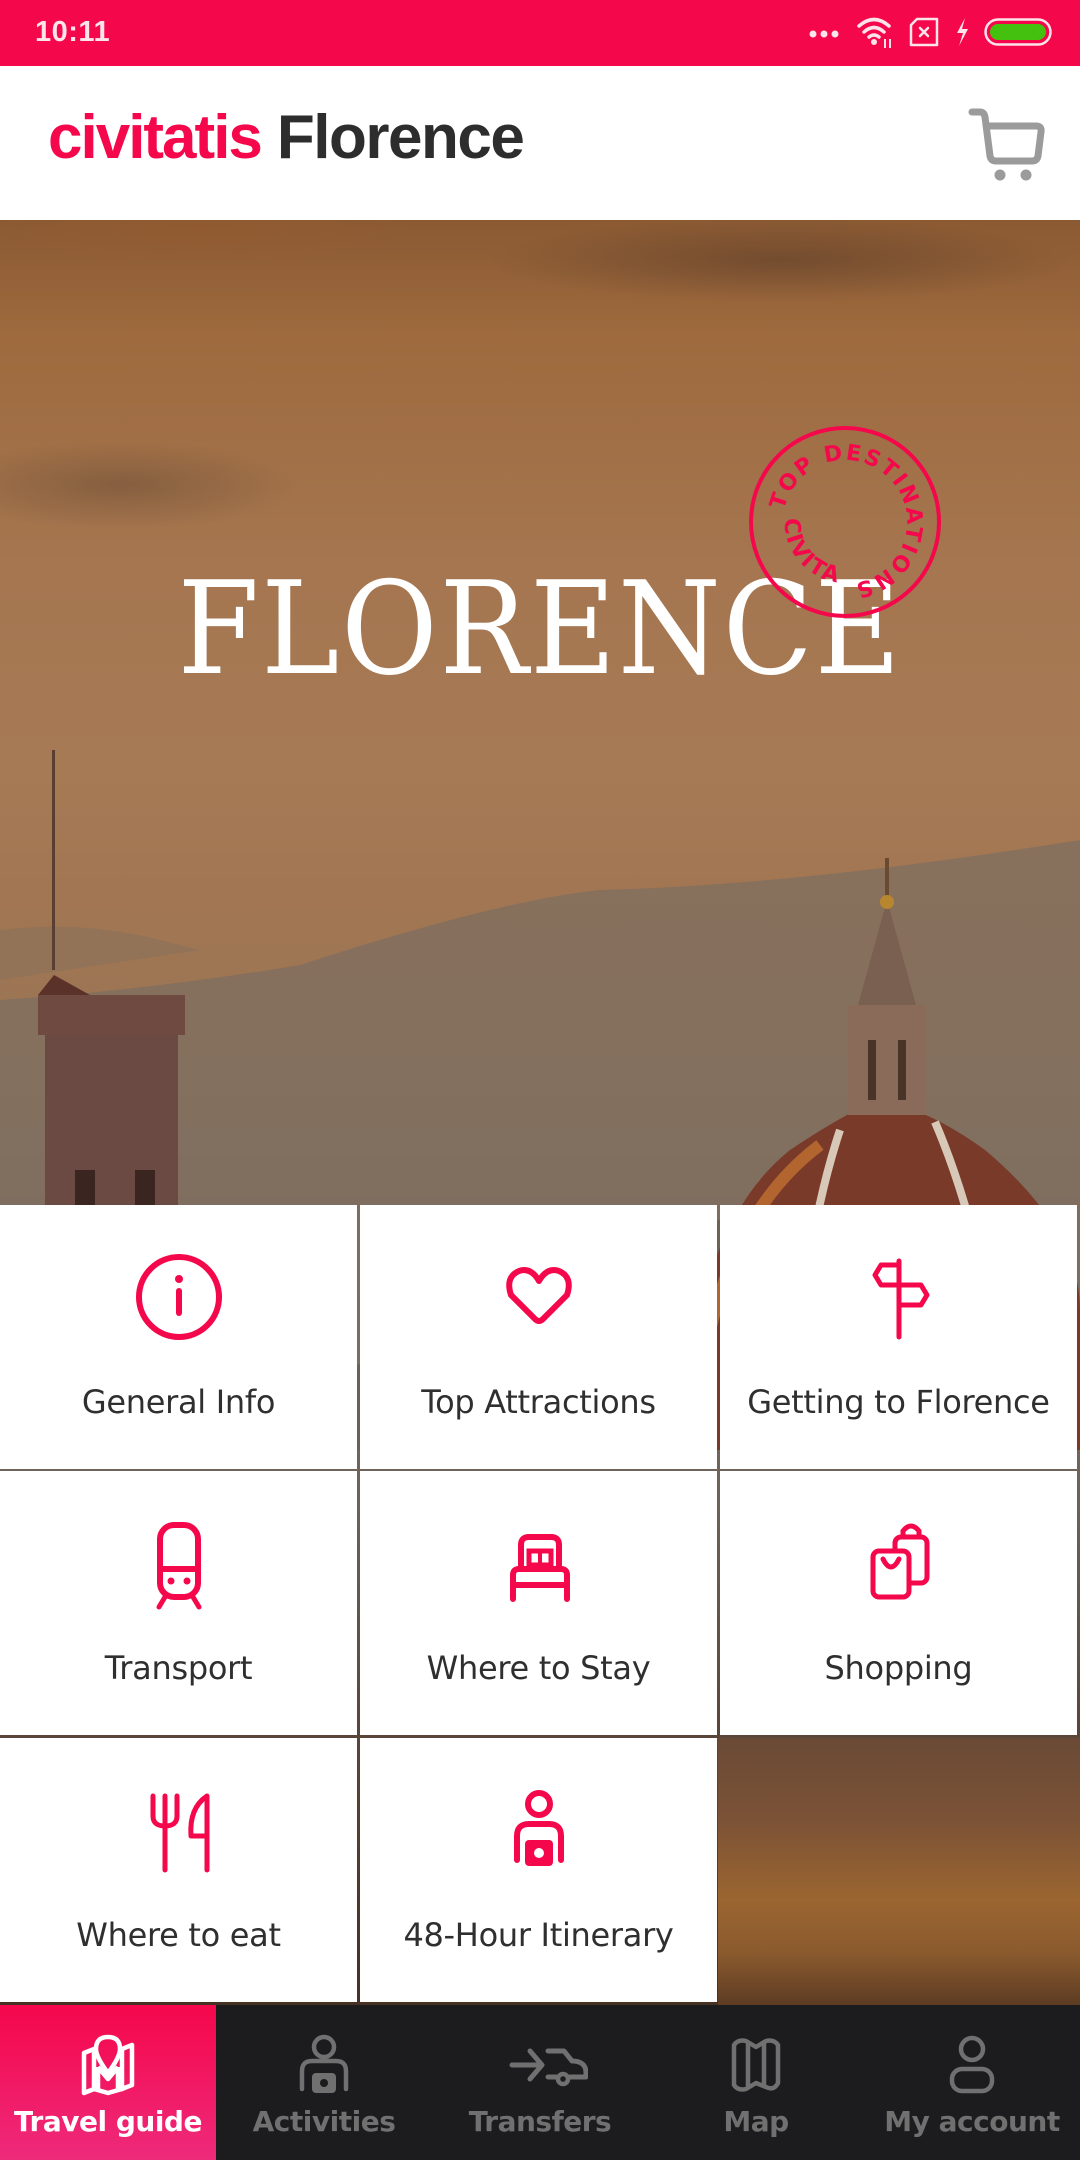 This screenshot has height=2160, width=1080. Describe the element at coordinates (962, 32) in the screenshot. I see `charging-icon` at that location.